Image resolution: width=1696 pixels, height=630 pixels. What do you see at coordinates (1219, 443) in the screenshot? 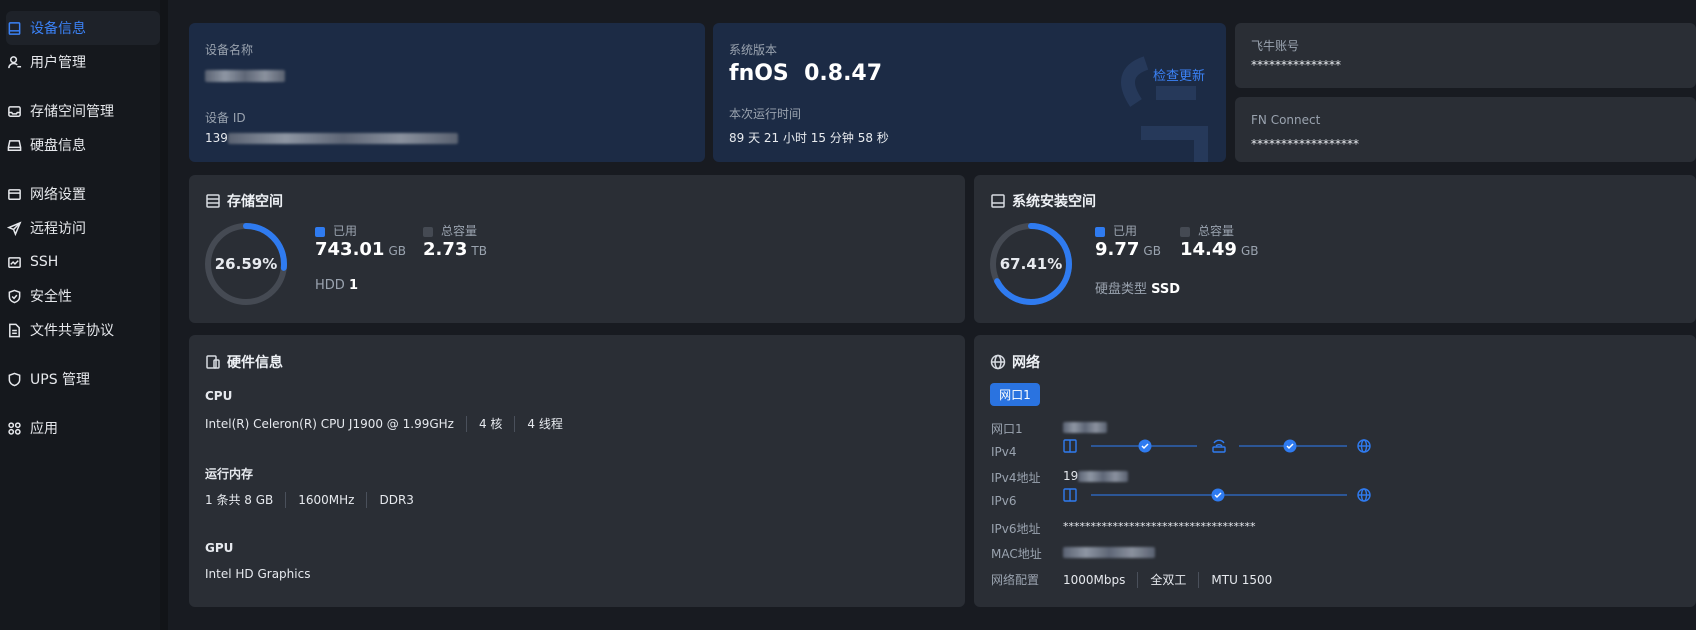
I see `router-icon` at bounding box center [1219, 443].